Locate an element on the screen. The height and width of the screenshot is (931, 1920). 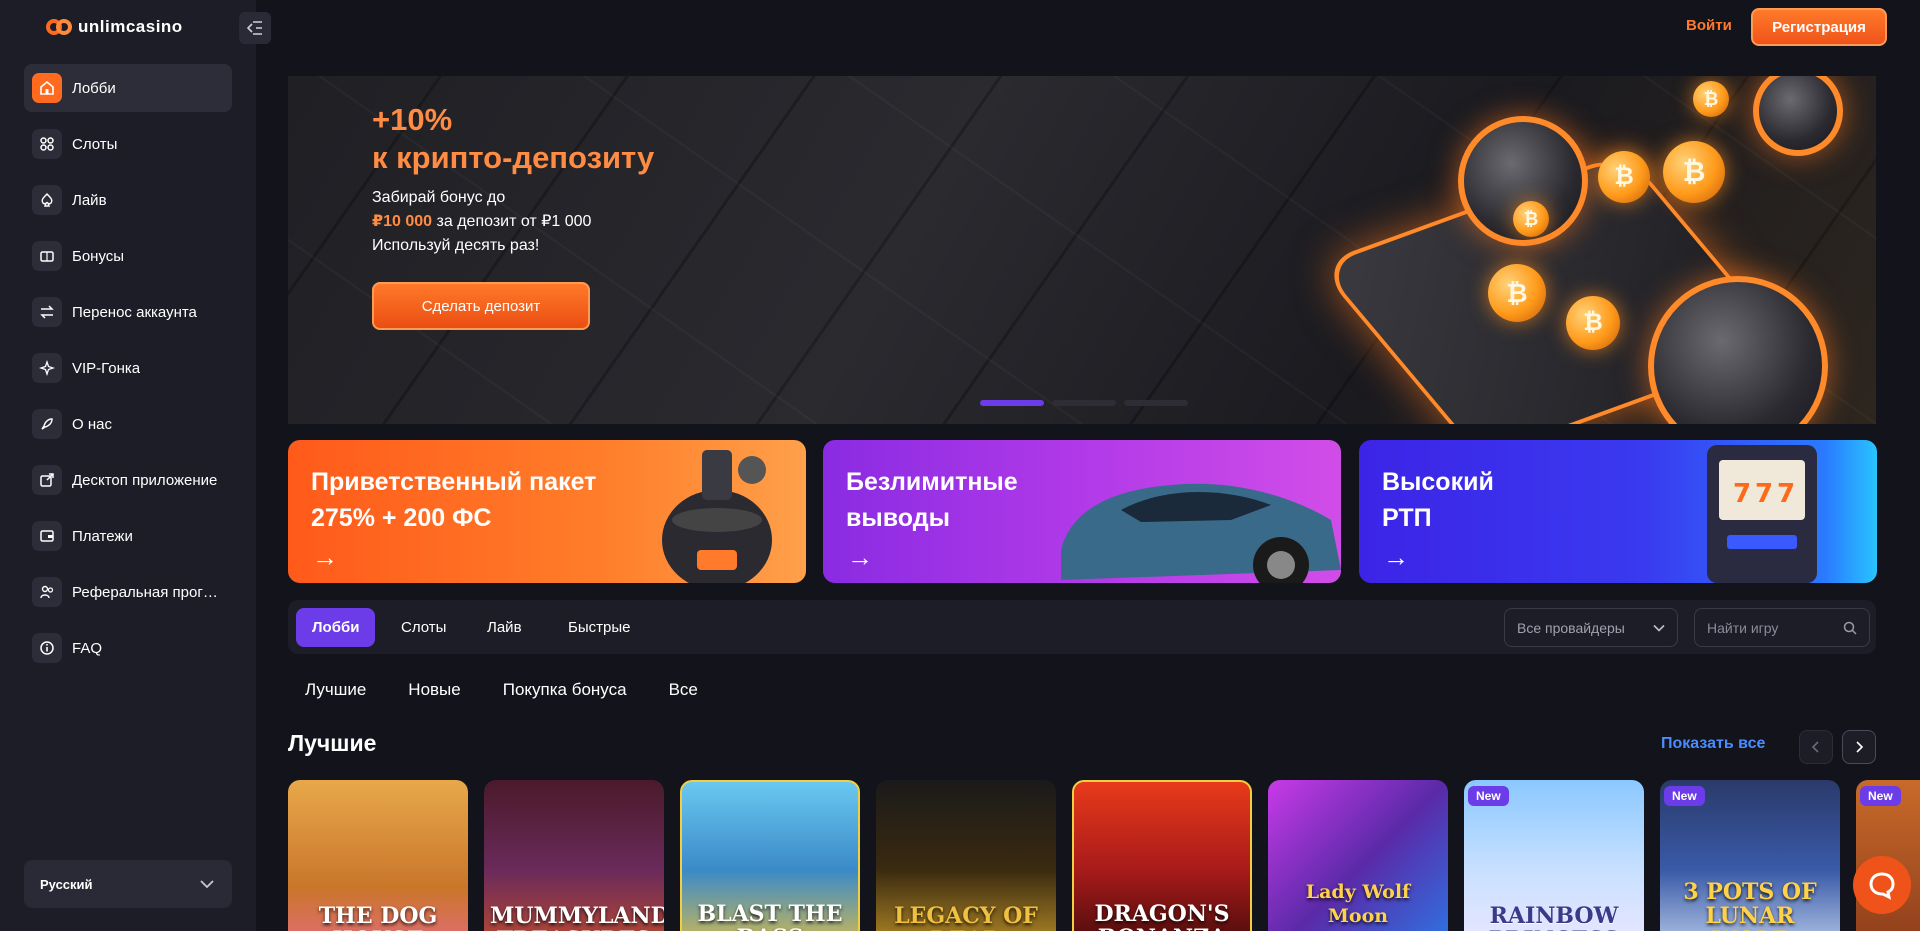
sidebar-item-bonuses: Бонусы is located at coordinates (128, 256).